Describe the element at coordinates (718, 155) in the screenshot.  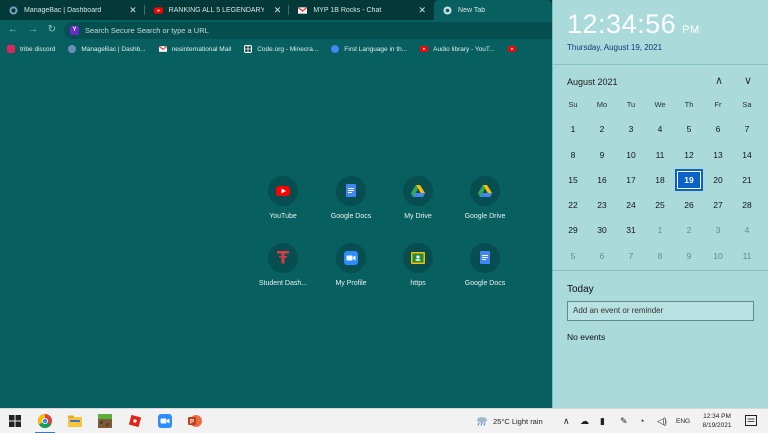
I see `calendar-day: 13` at that location.